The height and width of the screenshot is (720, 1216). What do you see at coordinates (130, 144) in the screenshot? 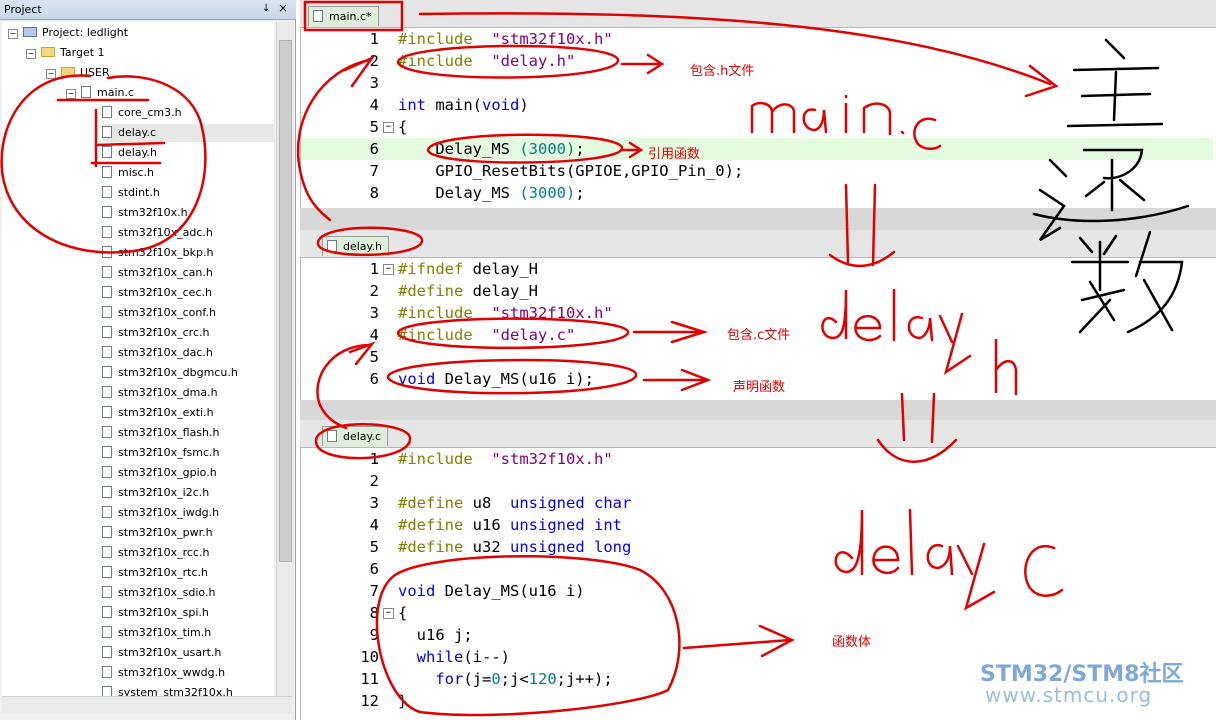
I see `underline-delay-c` at bounding box center [130, 144].